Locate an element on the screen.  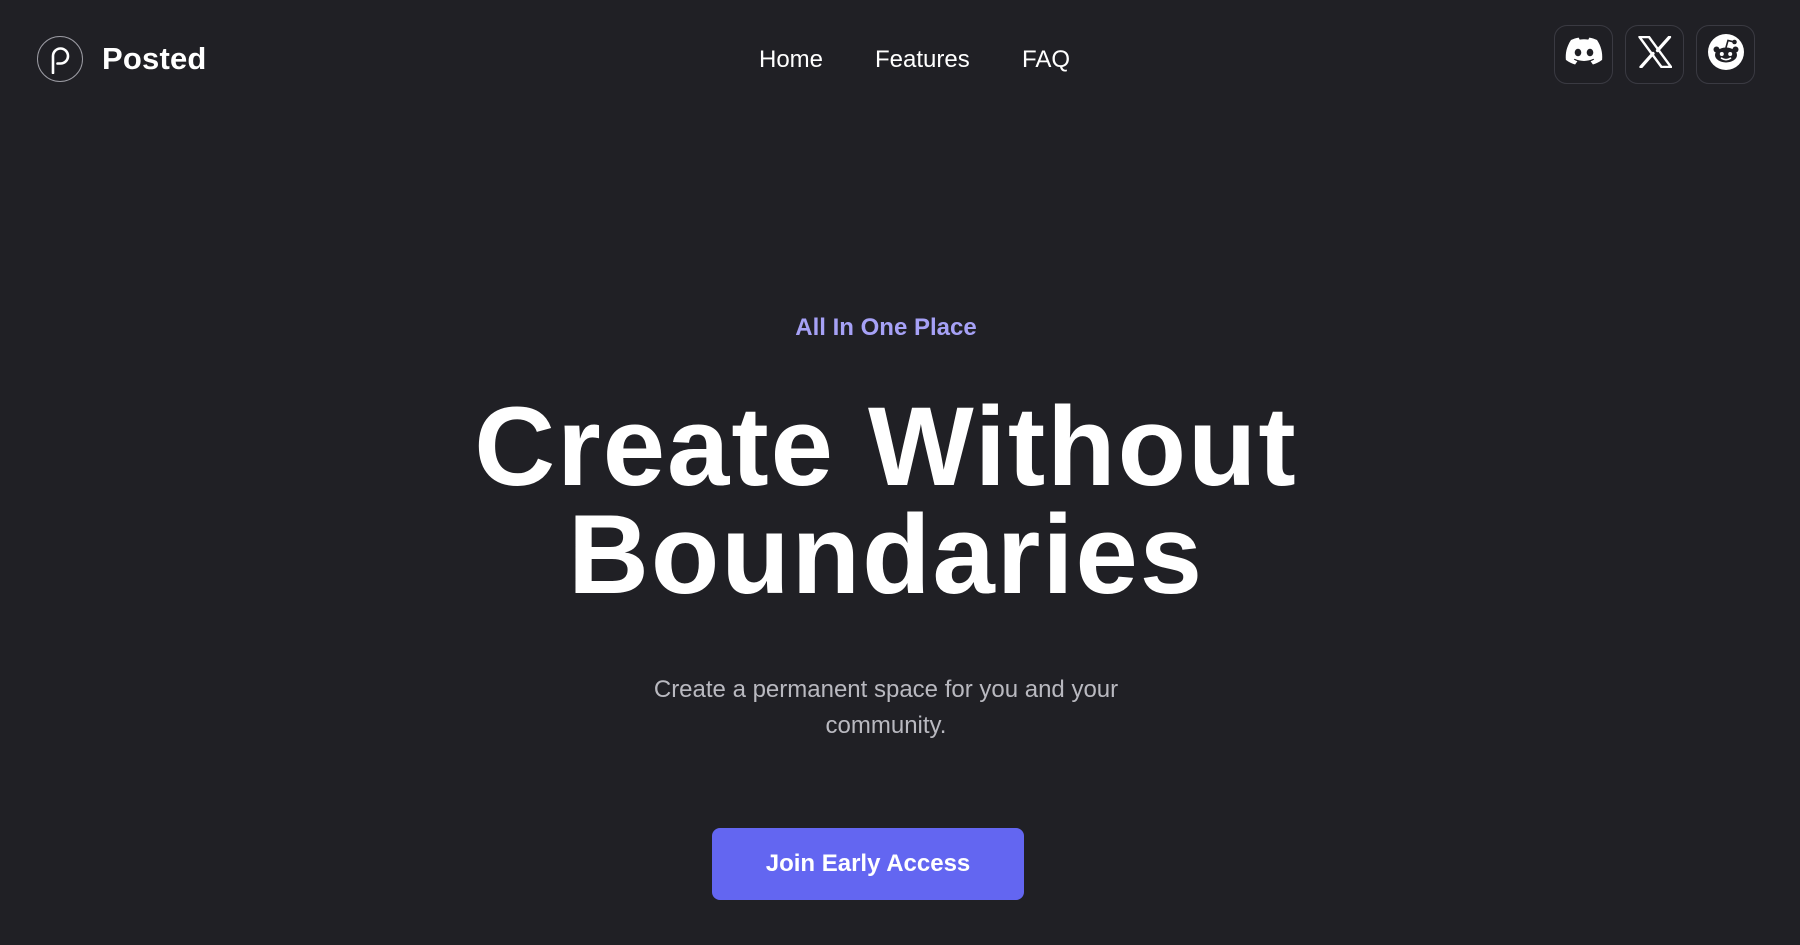
hero-subtitle-line-2: community. is located at coordinates (886, 725).